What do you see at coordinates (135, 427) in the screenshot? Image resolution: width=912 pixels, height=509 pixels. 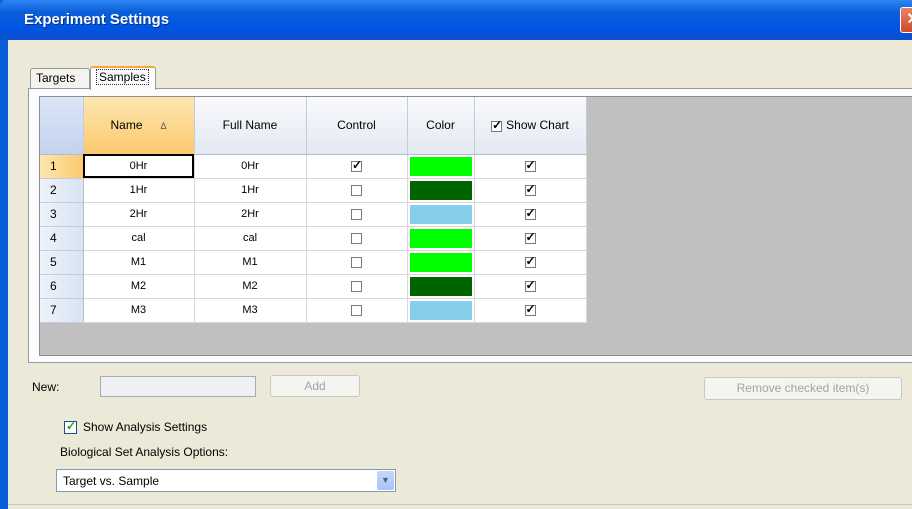 I see `show-analysis-settings-checkbox: Show Analysis Settings` at bounding box center [135, 427].